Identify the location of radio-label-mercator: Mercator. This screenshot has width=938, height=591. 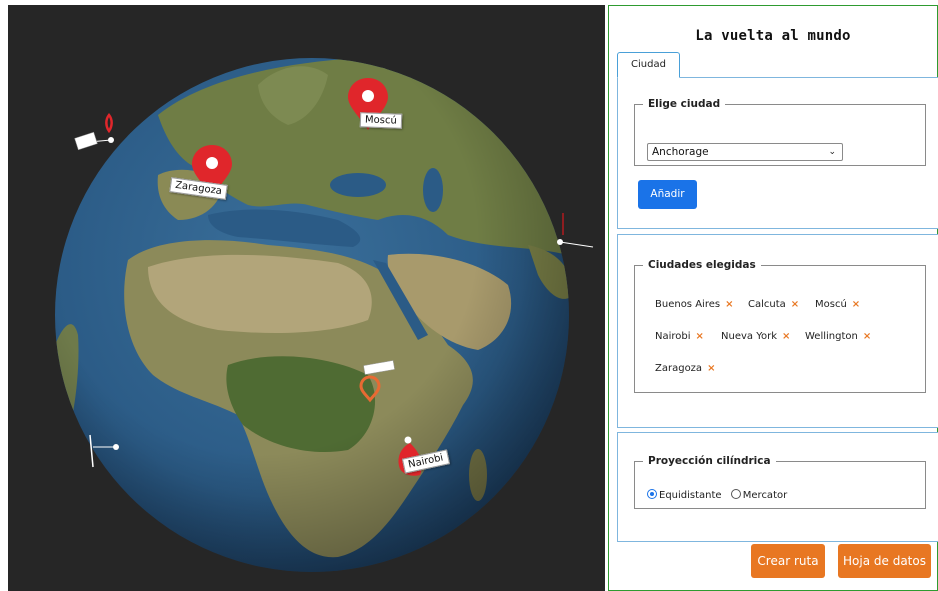
(765, 495).